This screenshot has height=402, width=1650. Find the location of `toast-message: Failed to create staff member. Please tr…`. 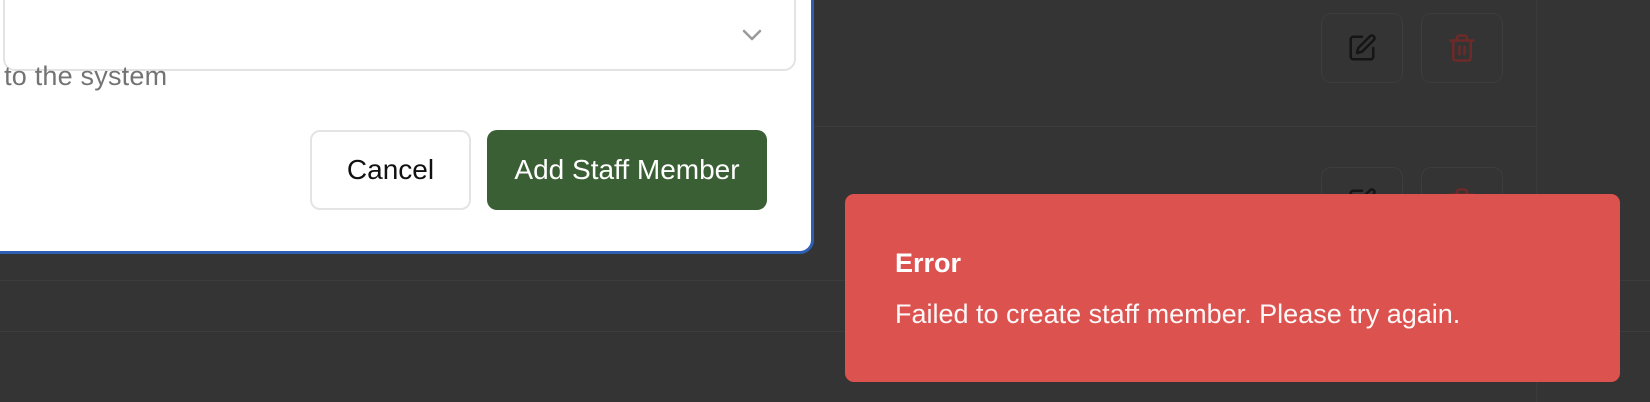

toast-message: Failed to create staff member. Please tr… is located at coordinates (1178, 314).